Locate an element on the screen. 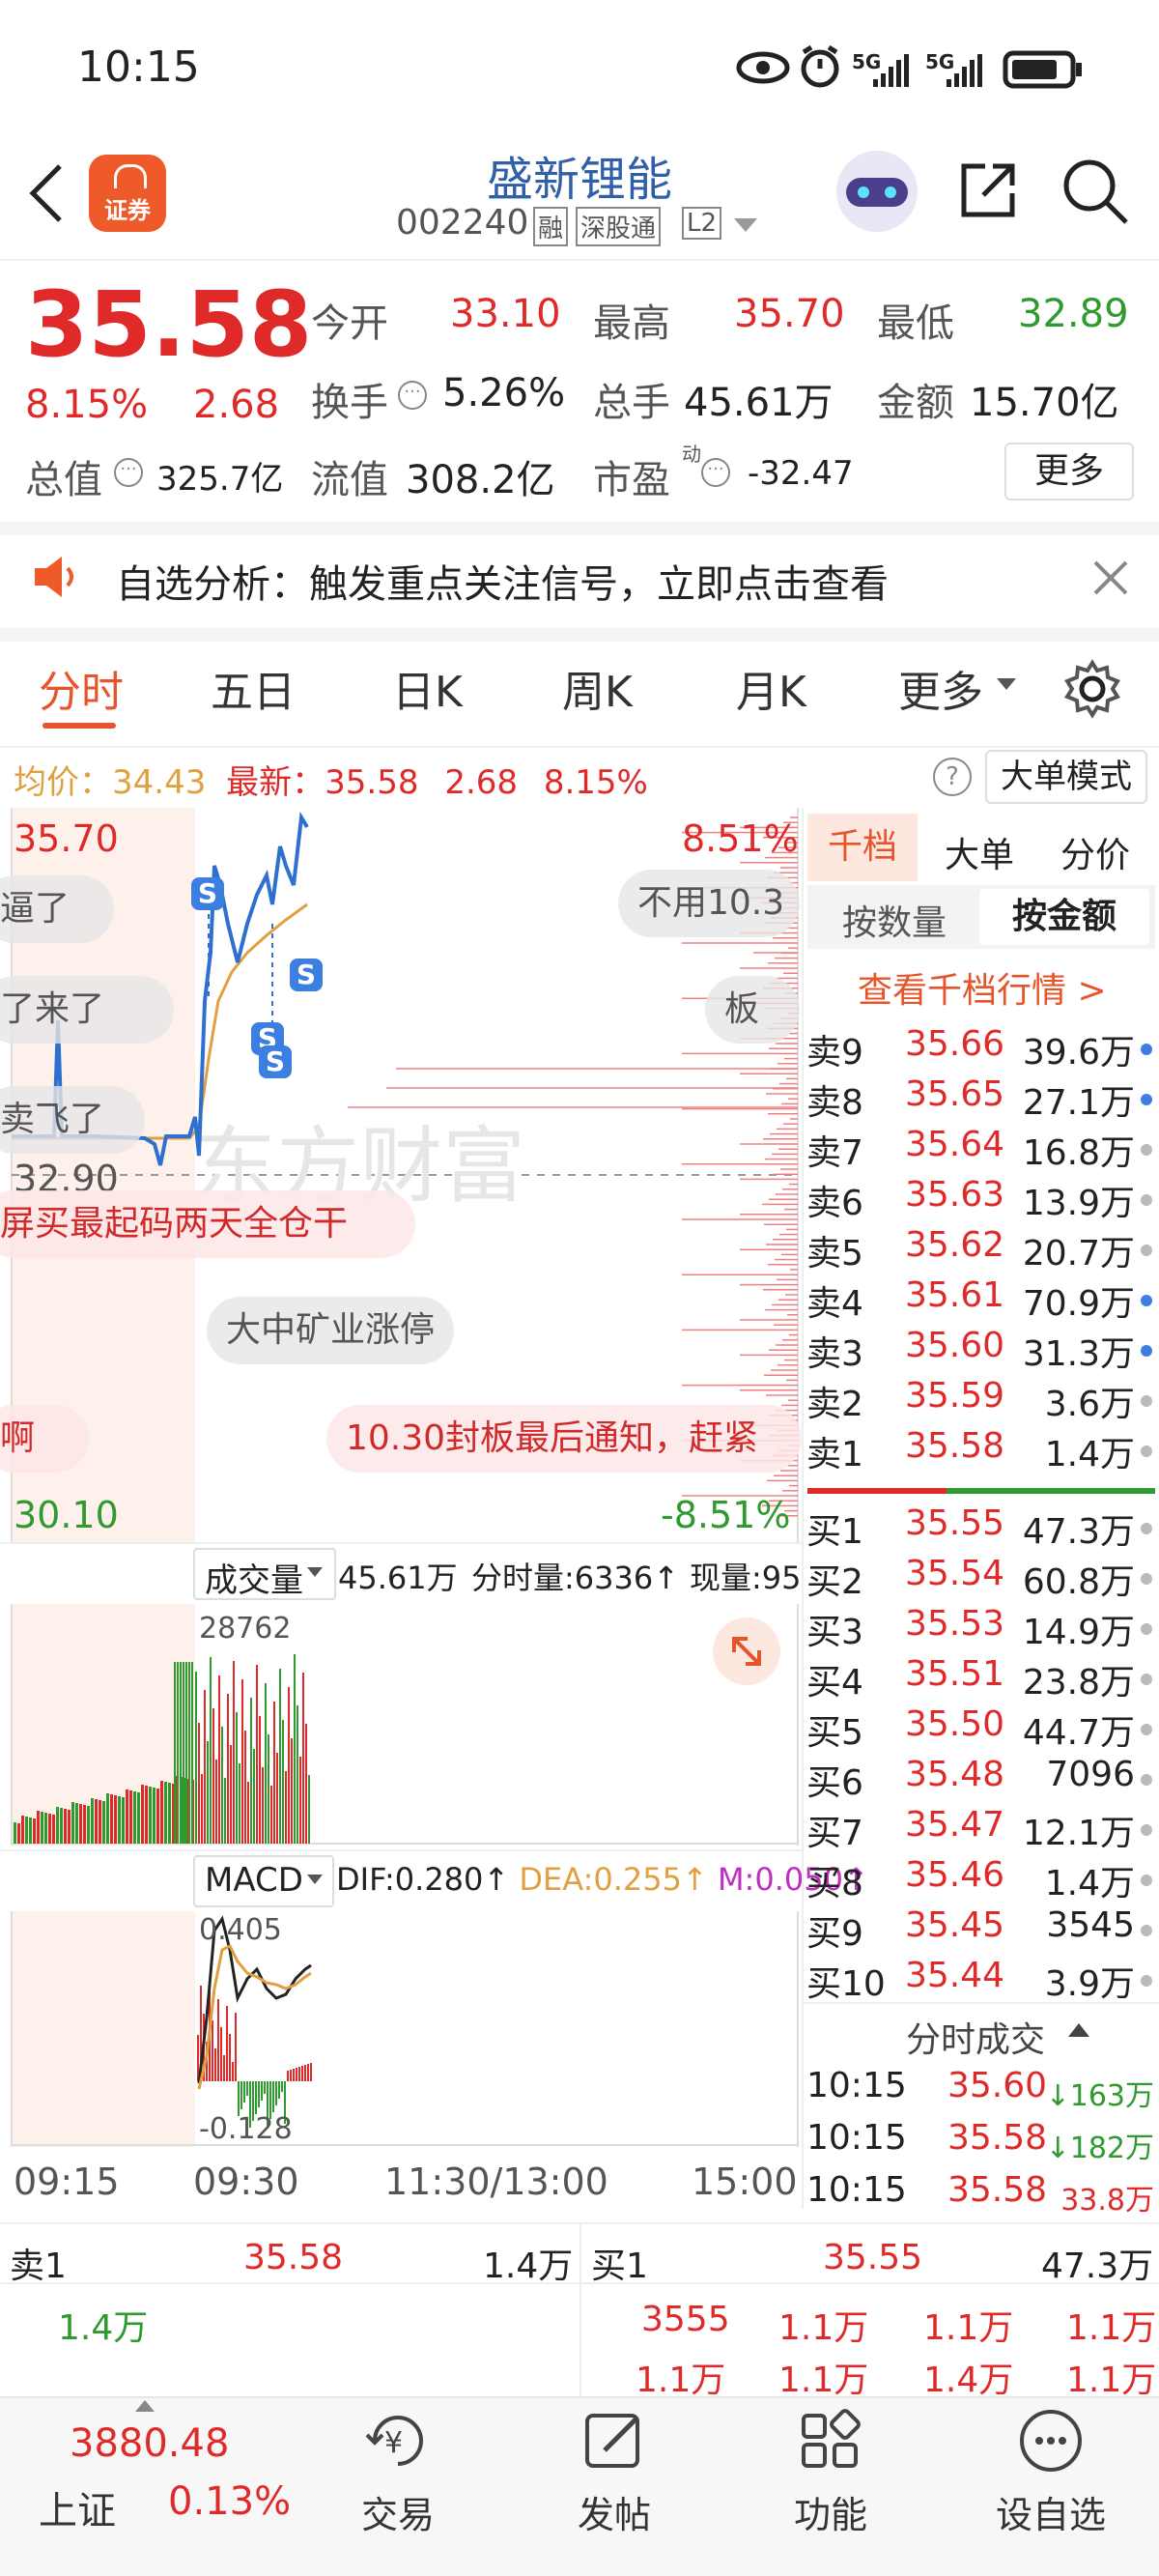  tab-daily-k: 日K is located at coordinates (427, 688).